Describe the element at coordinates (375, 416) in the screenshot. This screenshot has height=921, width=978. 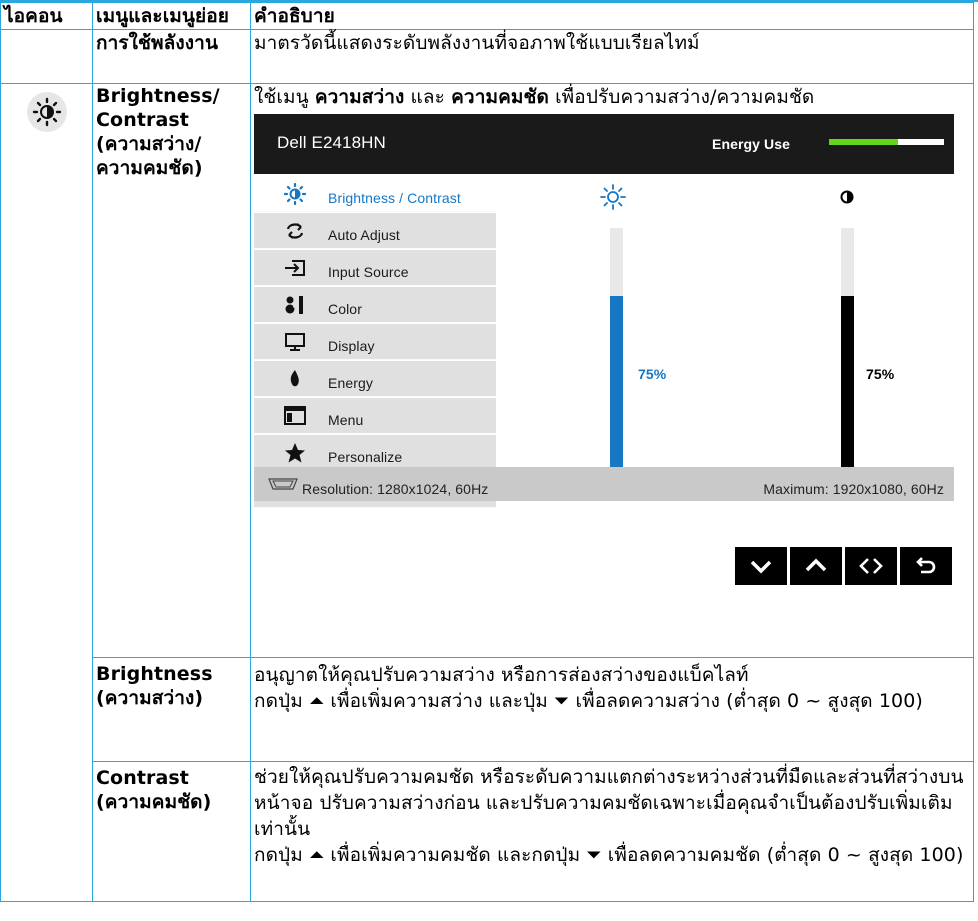
I see `osd-menu-item: Menu` at that location.